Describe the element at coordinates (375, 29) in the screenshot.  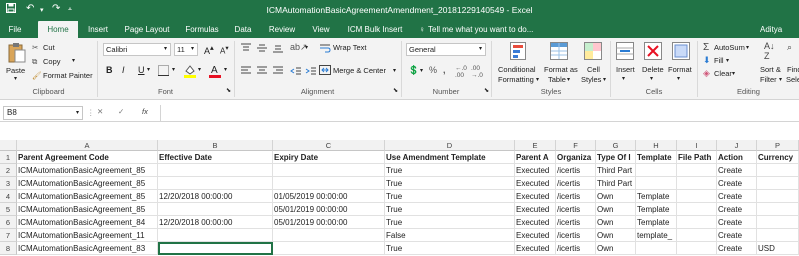
I see `tab-icm-bulk-insert: ICM Bulk Insert` at that location.